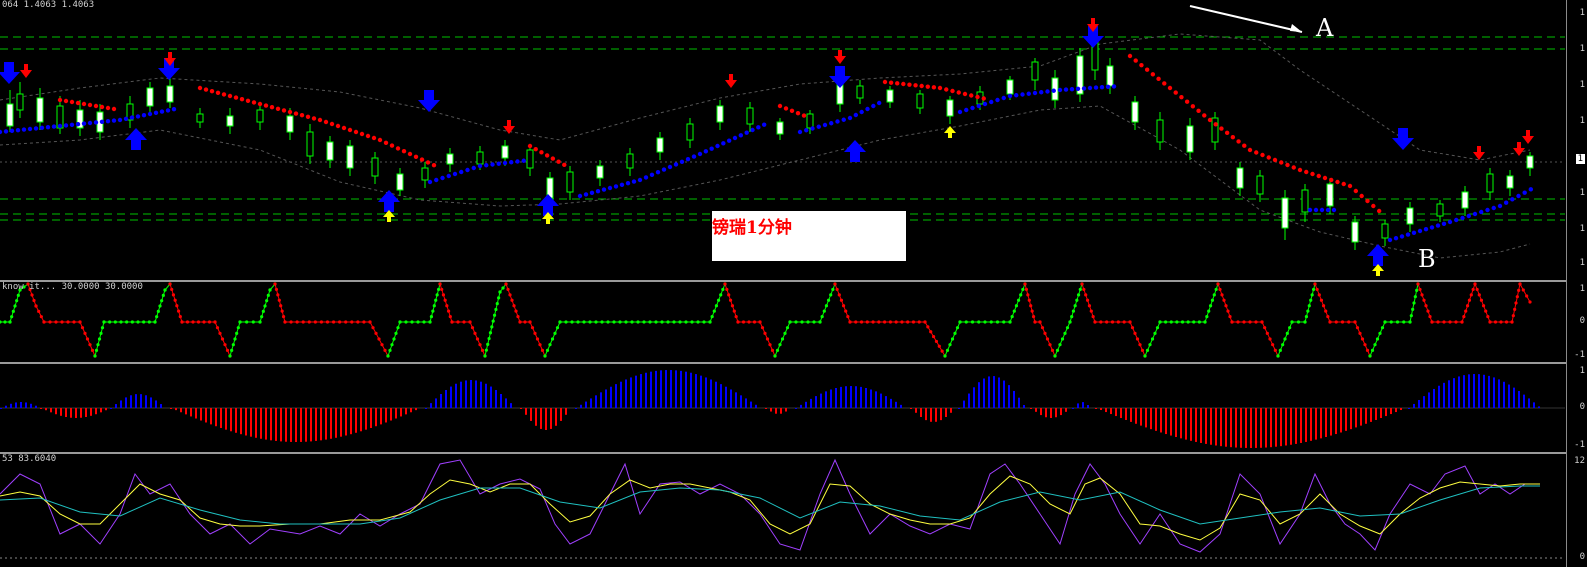 The width and height of the screenshot is (1587, 567). What do you see at coordinates (1582, 193) in the screenshot?
I see `price-axis-label: 1` at bounding box center [1582, 193].